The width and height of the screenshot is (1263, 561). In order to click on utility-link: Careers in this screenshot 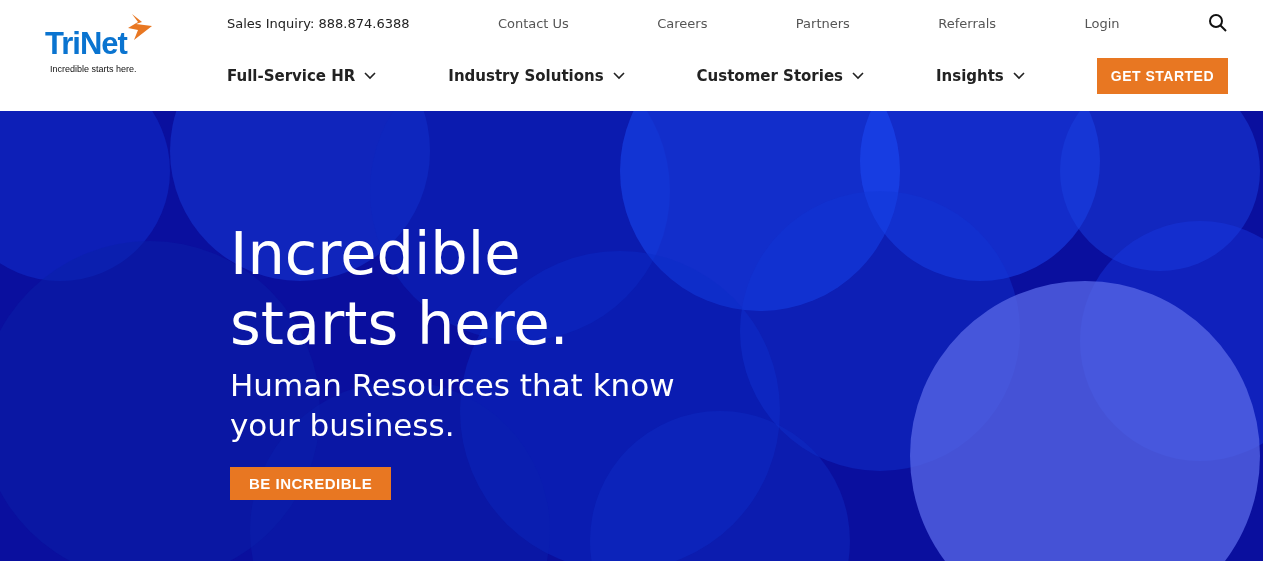, I will do `click(682, 23)`.